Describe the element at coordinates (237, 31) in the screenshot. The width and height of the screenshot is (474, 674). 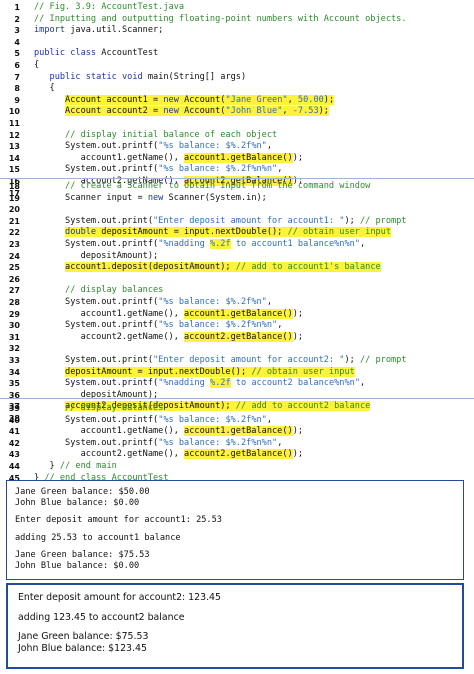
I see `code-line: 3 import java.util.Scanner;` at that location.